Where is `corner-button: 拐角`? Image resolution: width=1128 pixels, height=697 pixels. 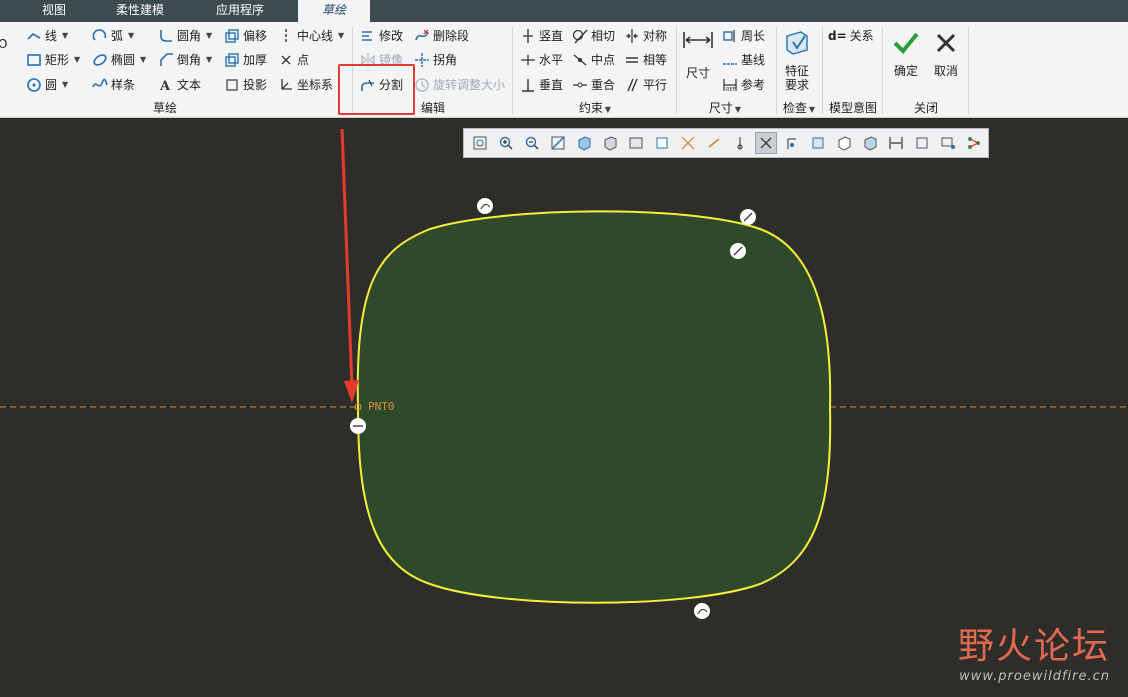 corner-button: 拐角 is located at coordinates (435, 60).